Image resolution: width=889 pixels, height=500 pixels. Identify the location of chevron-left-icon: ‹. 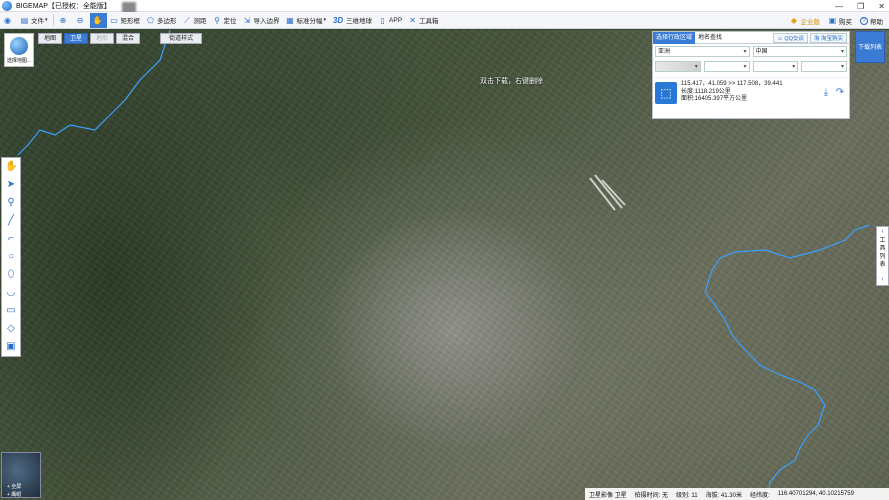
(882, 279).